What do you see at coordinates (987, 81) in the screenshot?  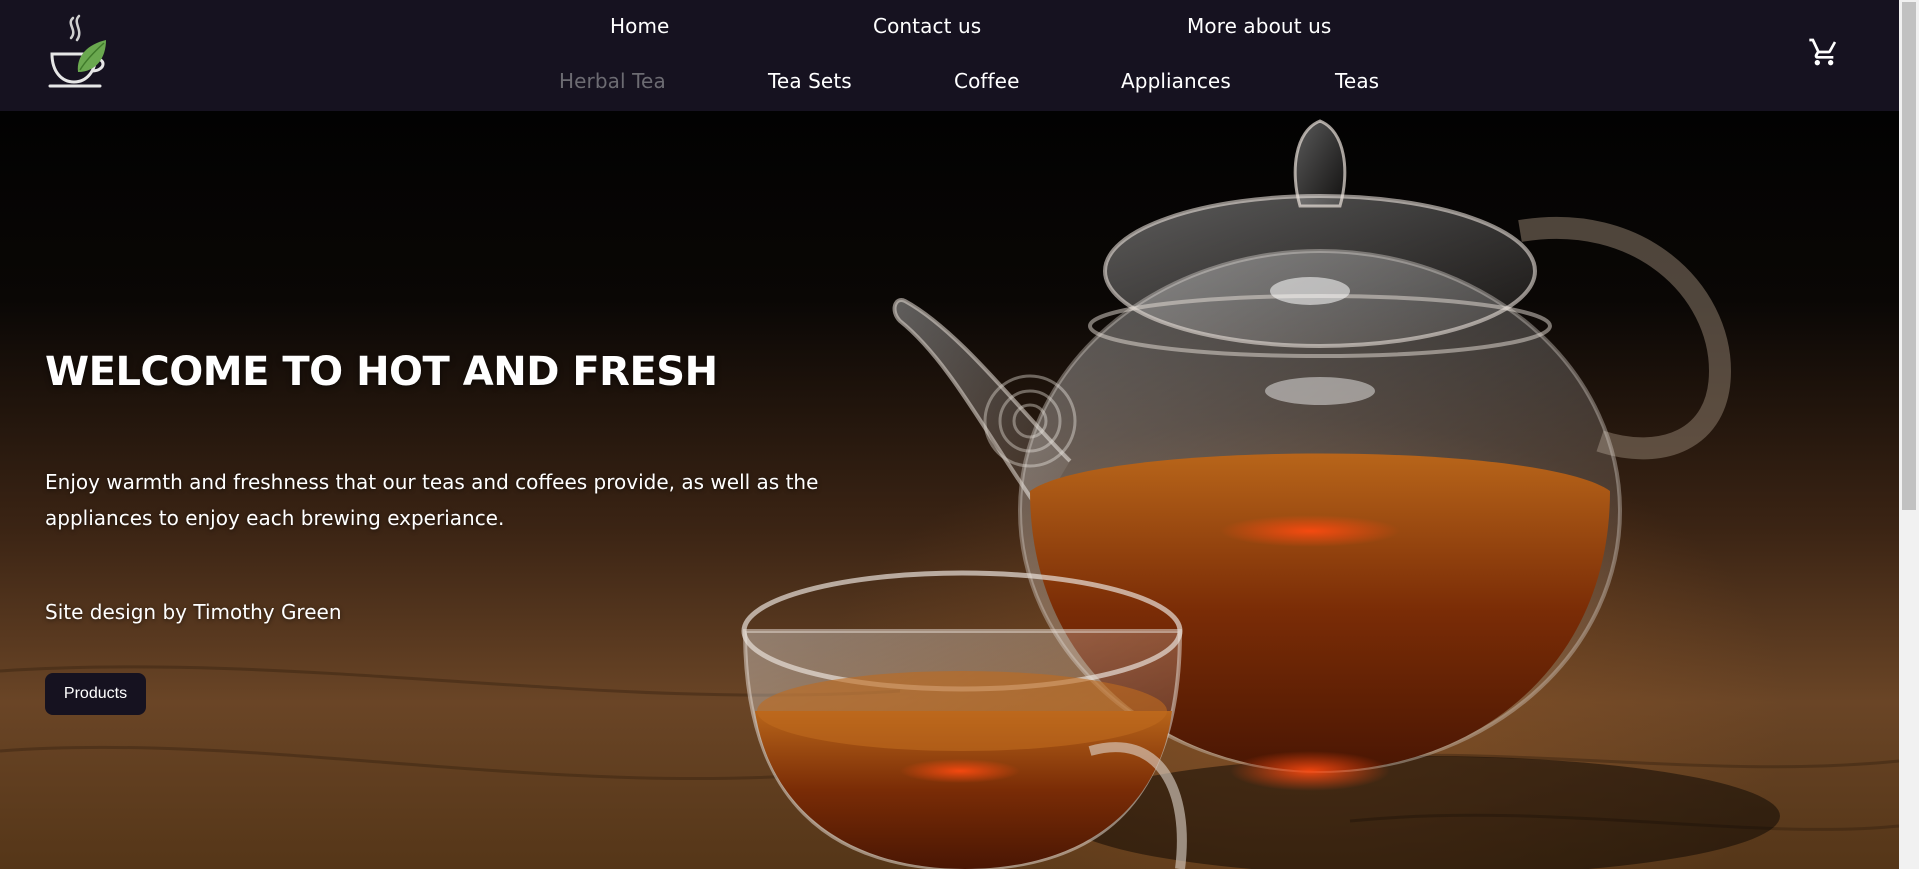 I see `nav-coffee-link: Coffee` at bounding box center [987, 81].